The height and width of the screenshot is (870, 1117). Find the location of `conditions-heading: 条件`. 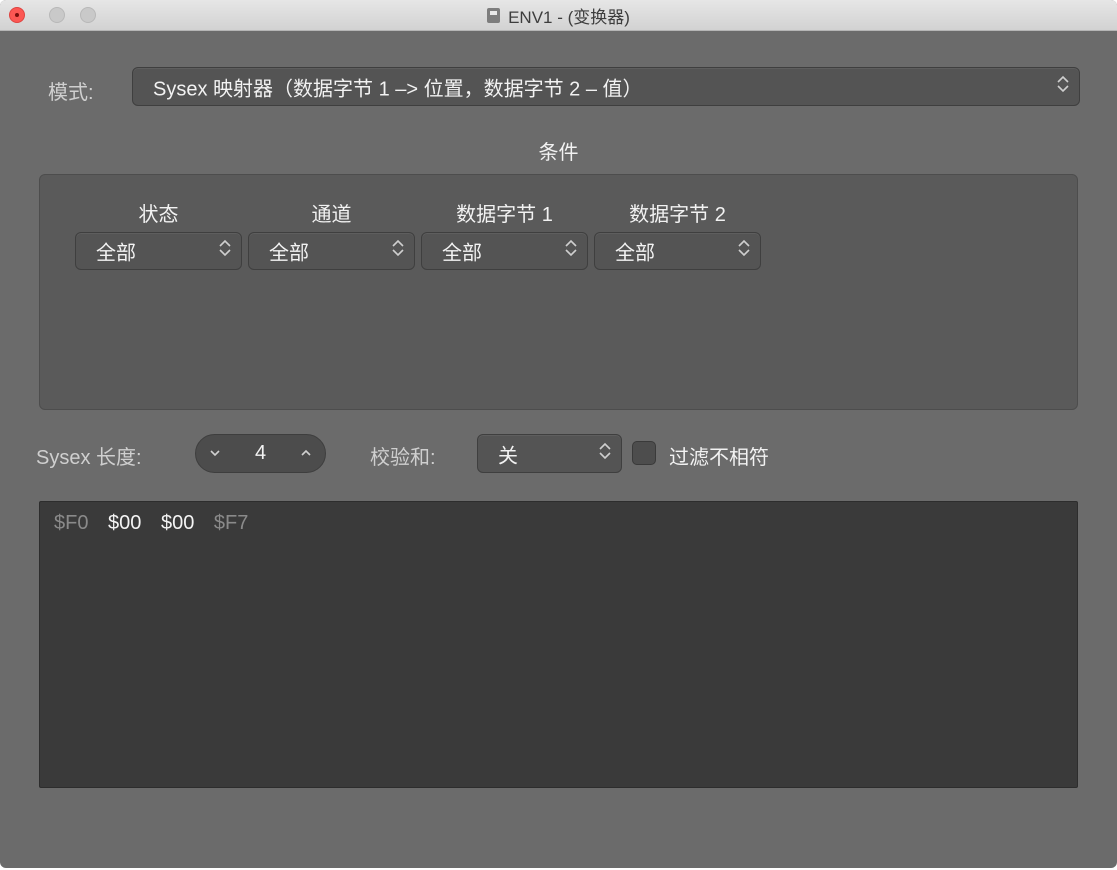

conditions-heading: 条件 is located at coordinates (558, 153).